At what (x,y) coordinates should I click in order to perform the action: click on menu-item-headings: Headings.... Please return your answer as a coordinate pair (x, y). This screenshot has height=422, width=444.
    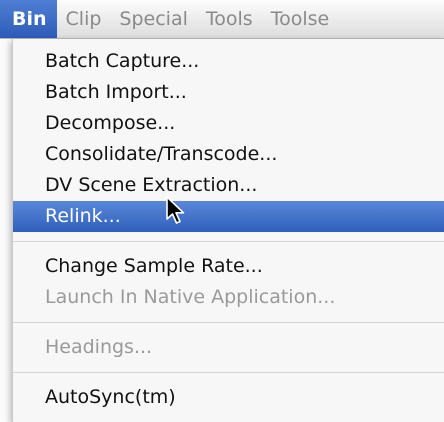
    Looking at the image, I should click on (99, 347).